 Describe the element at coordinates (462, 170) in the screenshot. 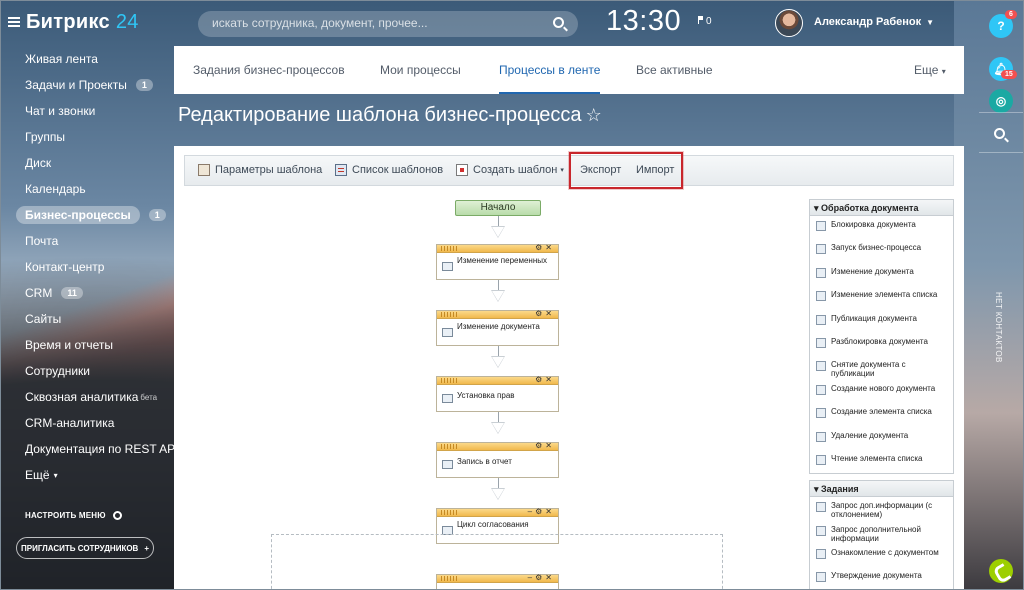

I see `new-doc-icon` at that location.